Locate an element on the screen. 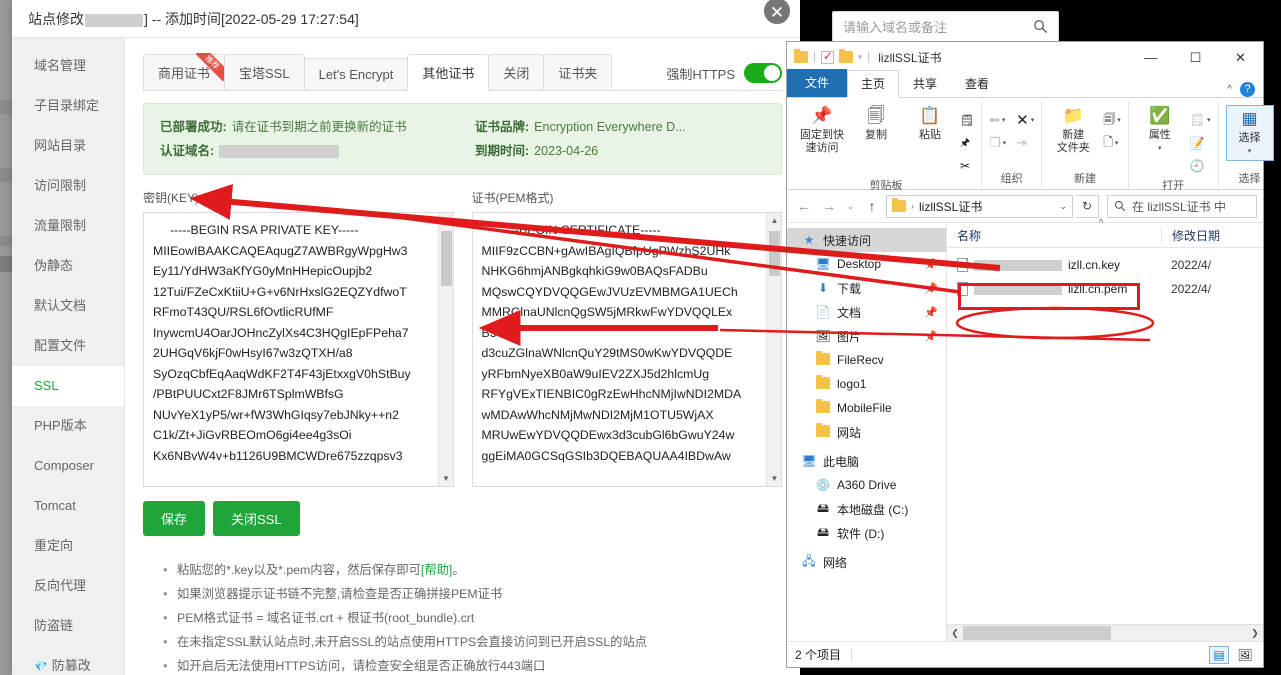 This screenshot has width=1281, height=675. forward-button: → is located at coordinates (829, 206).